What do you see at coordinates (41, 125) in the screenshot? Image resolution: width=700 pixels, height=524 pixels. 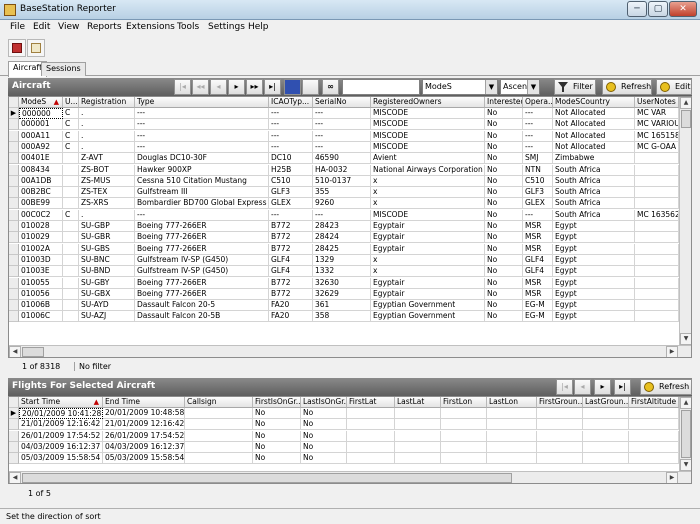 I see `aircraft-cell: 000001` at bounding box center [41, 125].